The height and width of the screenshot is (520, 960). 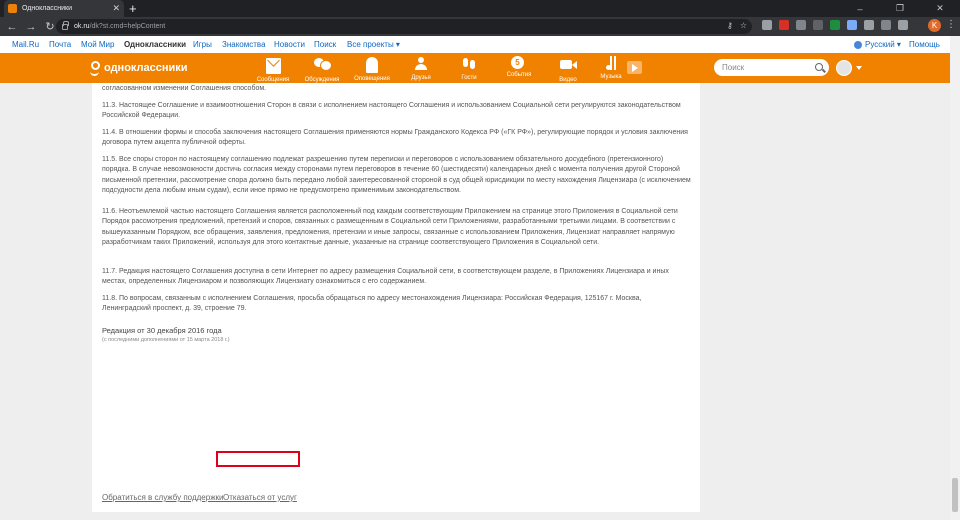 What do you see at coordinates (25, 44) in the screenshot?
I see `portal-link-mailru: Mail.Ru` at bounding box center [25, 44].